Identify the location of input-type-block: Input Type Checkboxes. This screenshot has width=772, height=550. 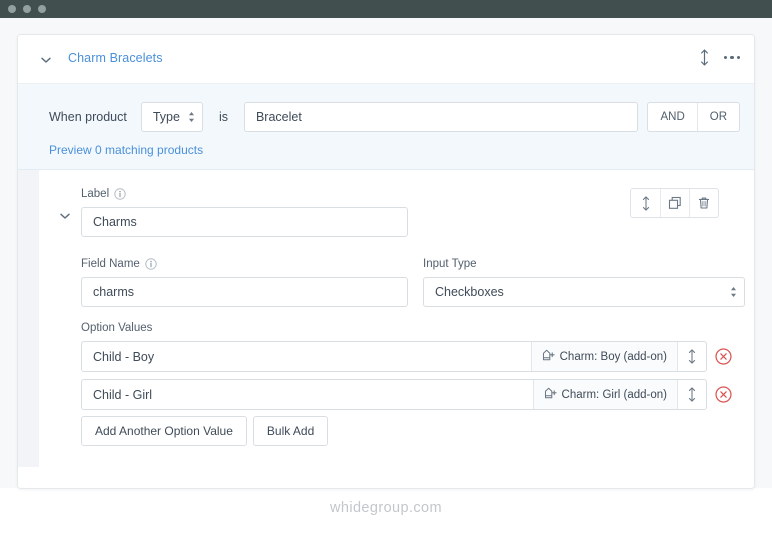
(584, 282).